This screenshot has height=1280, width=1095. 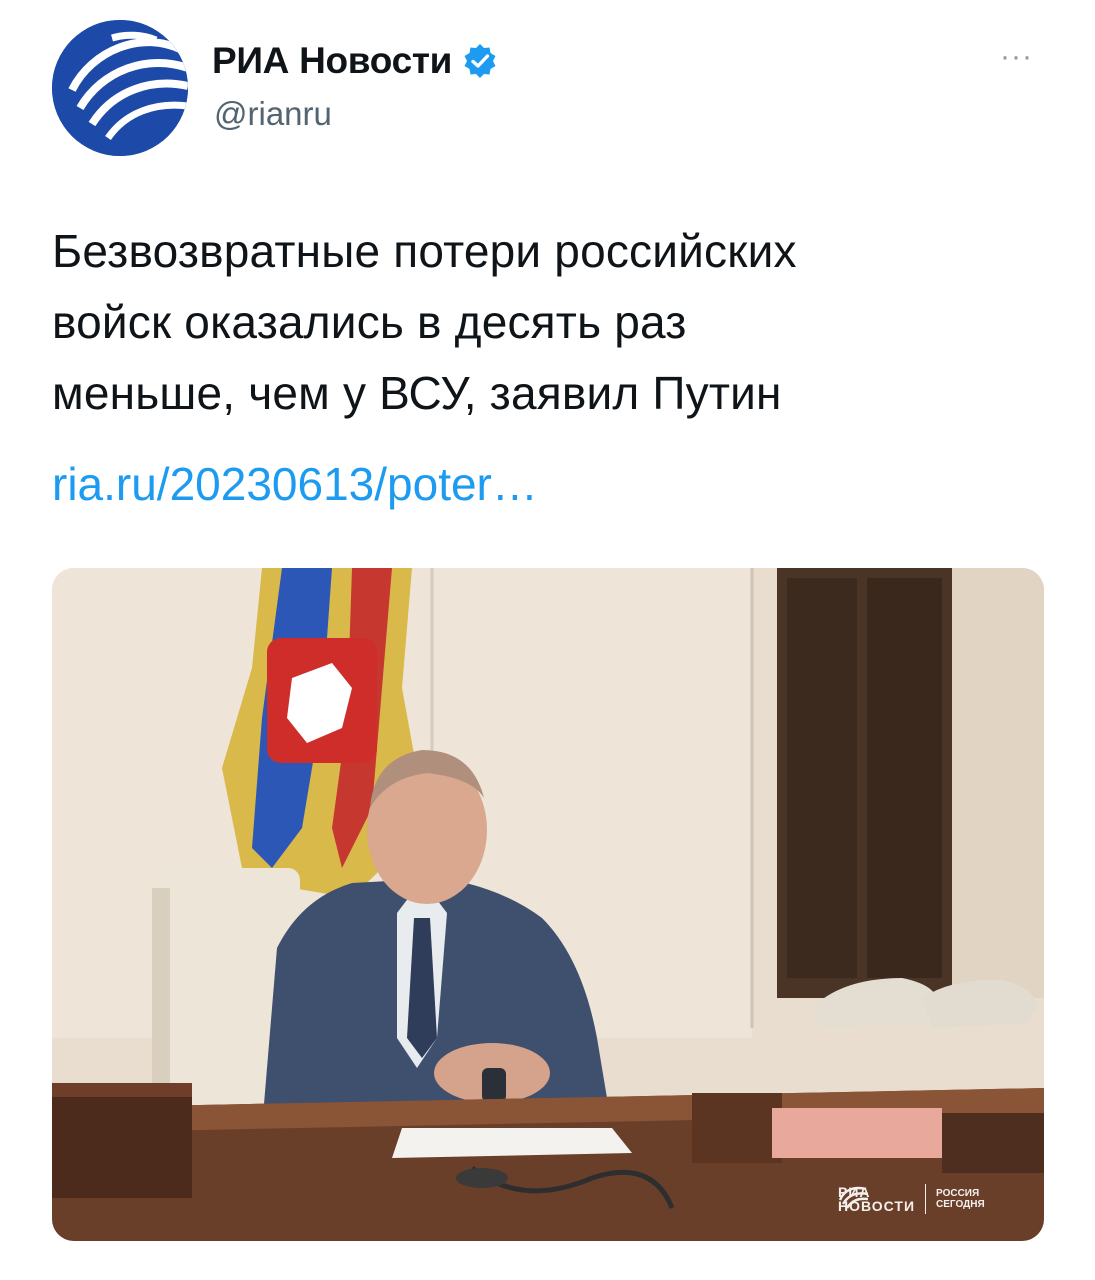 What do you see at coordinates (926, 1199) in the screenshot?
I see `watermark-divider` at bounding box center [926, 1199].